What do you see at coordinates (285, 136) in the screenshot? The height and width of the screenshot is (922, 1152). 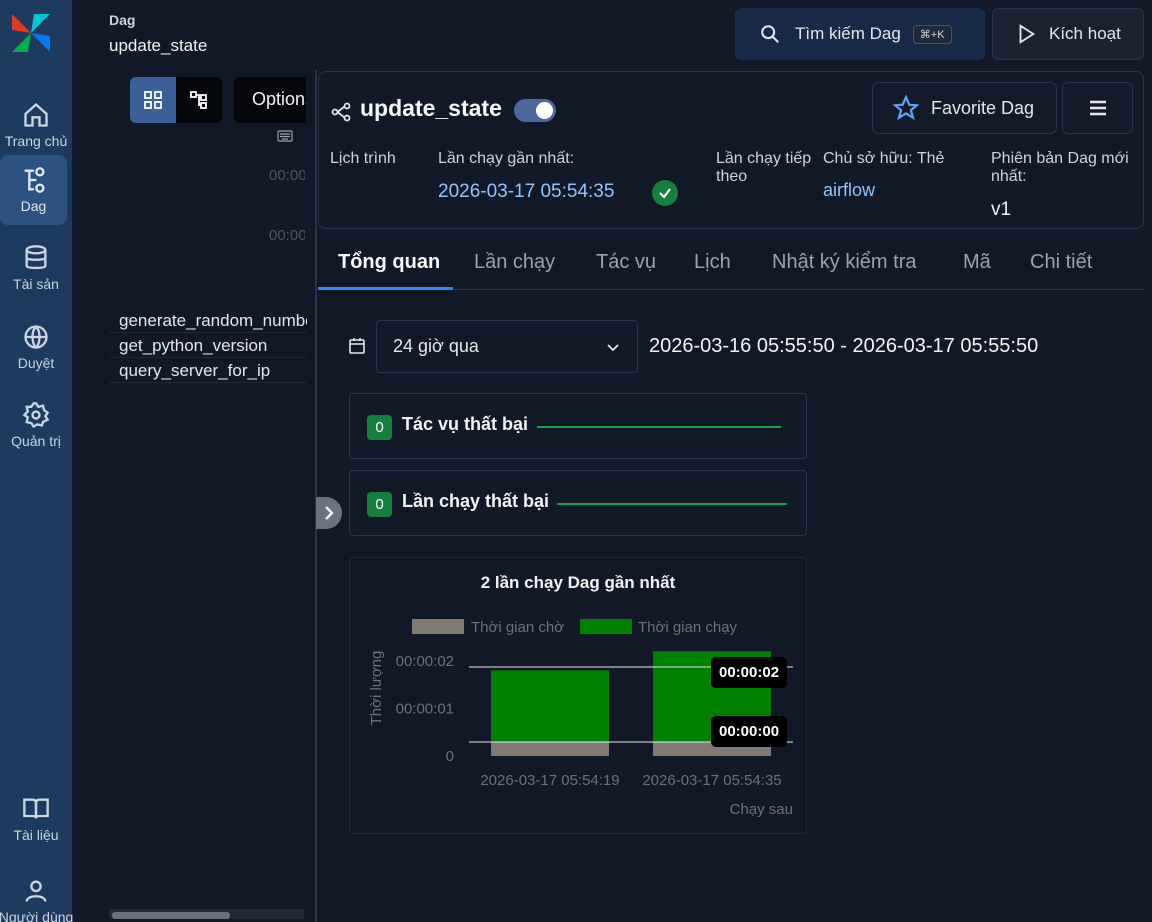 I see `keyboard-icon` at bounding box center [285, 136].